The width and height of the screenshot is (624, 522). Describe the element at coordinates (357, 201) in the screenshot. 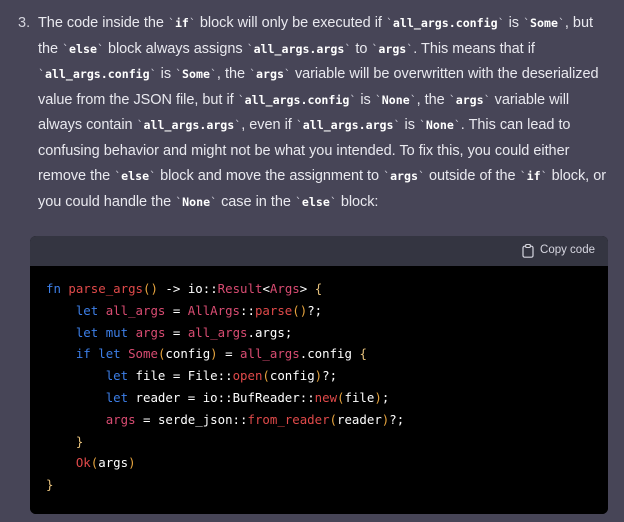

I see `prose-text-run: block:` at that location.